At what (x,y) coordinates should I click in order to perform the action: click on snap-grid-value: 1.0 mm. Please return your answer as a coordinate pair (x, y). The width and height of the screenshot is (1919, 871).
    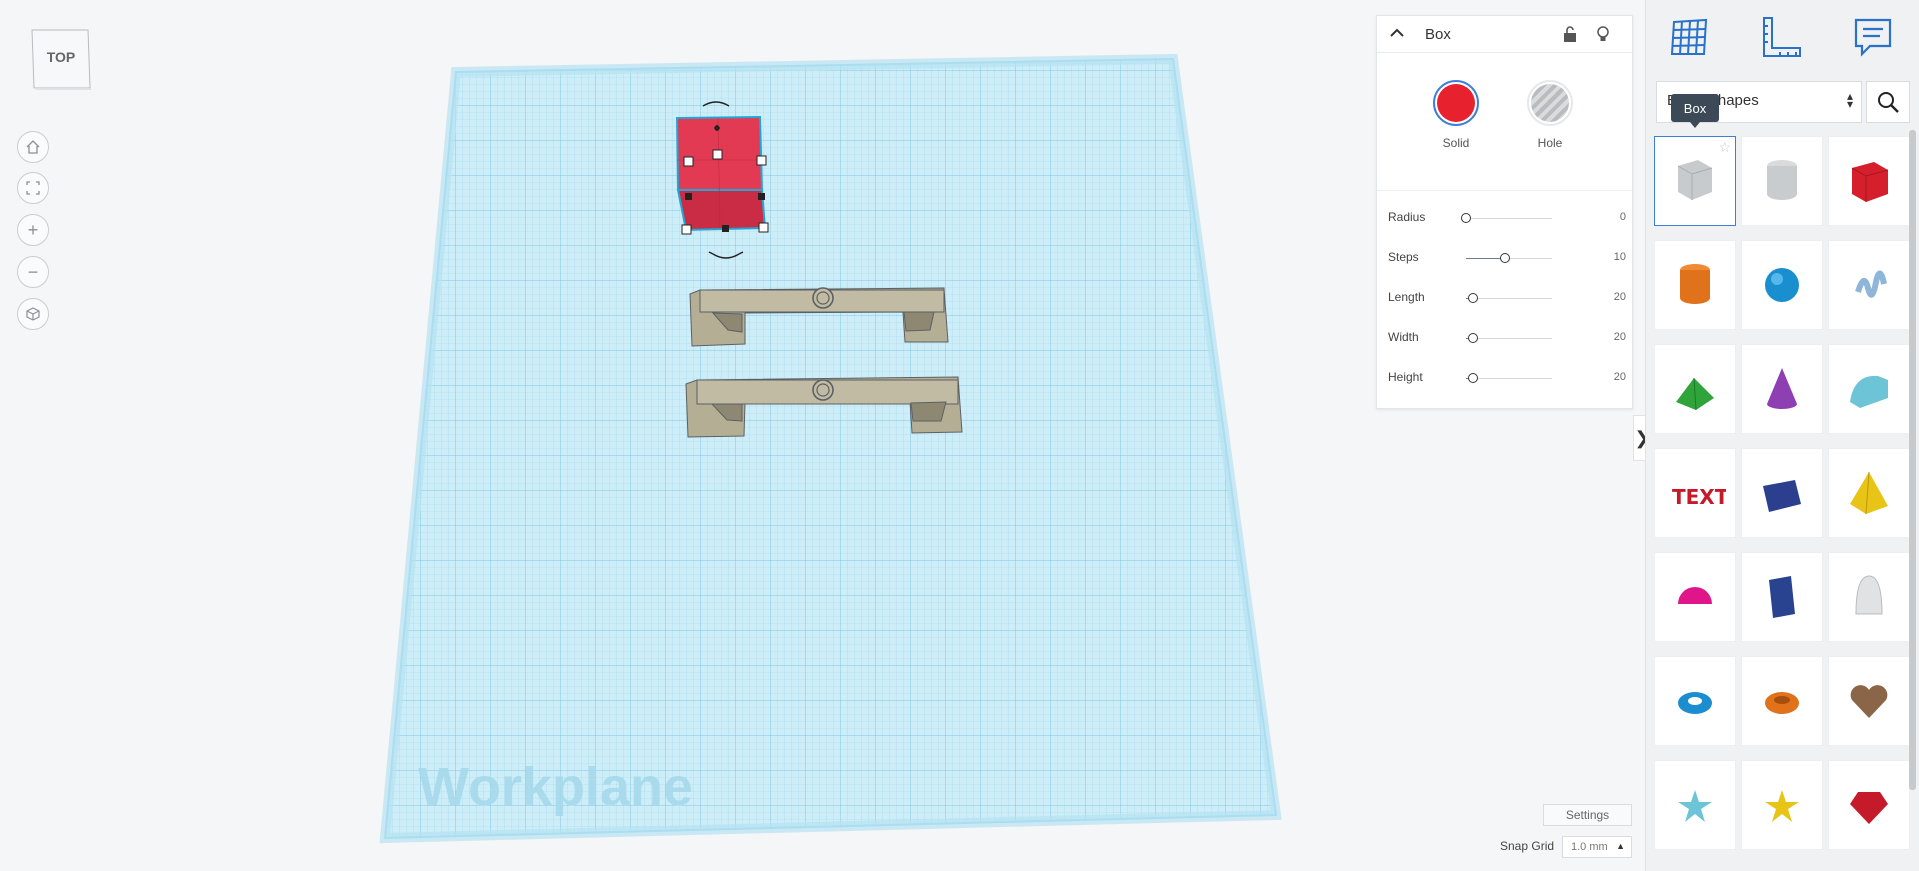
    Looking at the image, I should click on (1589, 847).